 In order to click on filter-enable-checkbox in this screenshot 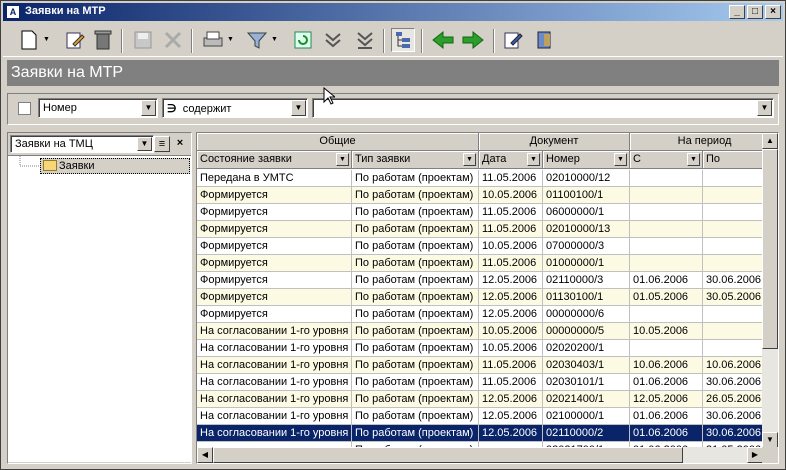, I will do `click(24, 108)`.